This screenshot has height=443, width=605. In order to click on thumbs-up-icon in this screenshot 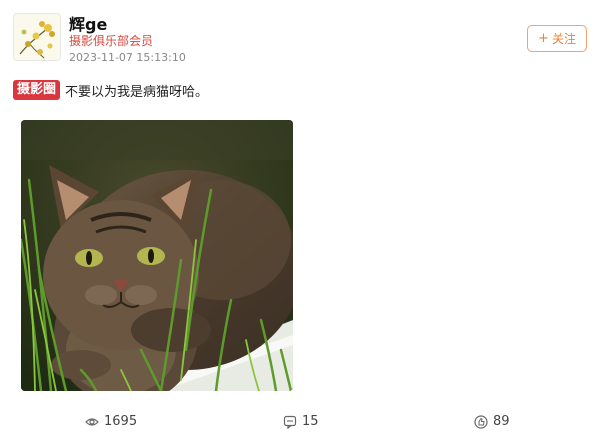, I will do `click(481, 421)`.